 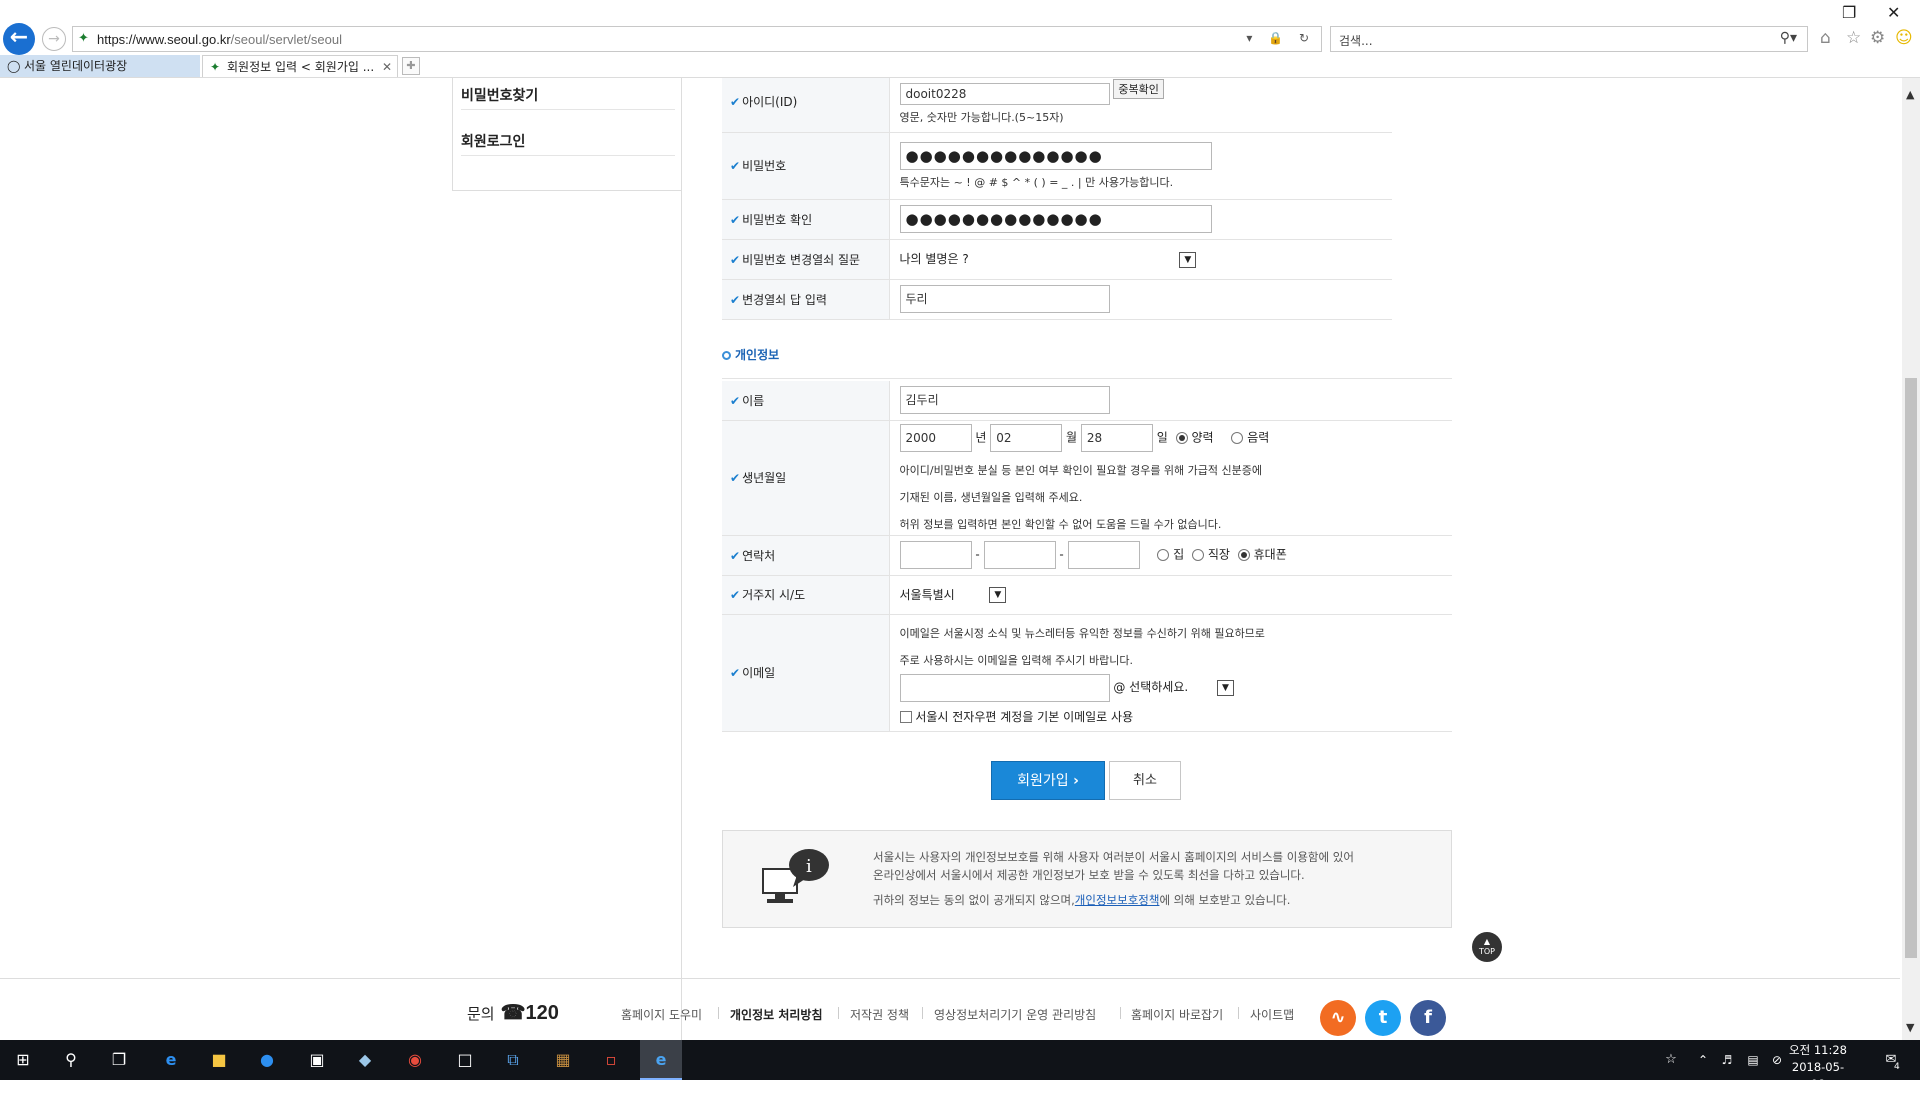 What do you see at coordinates (1016, 660) in the screenshot?
I see `email-help-2: 주로 사용하시는 이메일을 입력해 주시기 바랍니다.` at bounding box center [1016, 660].